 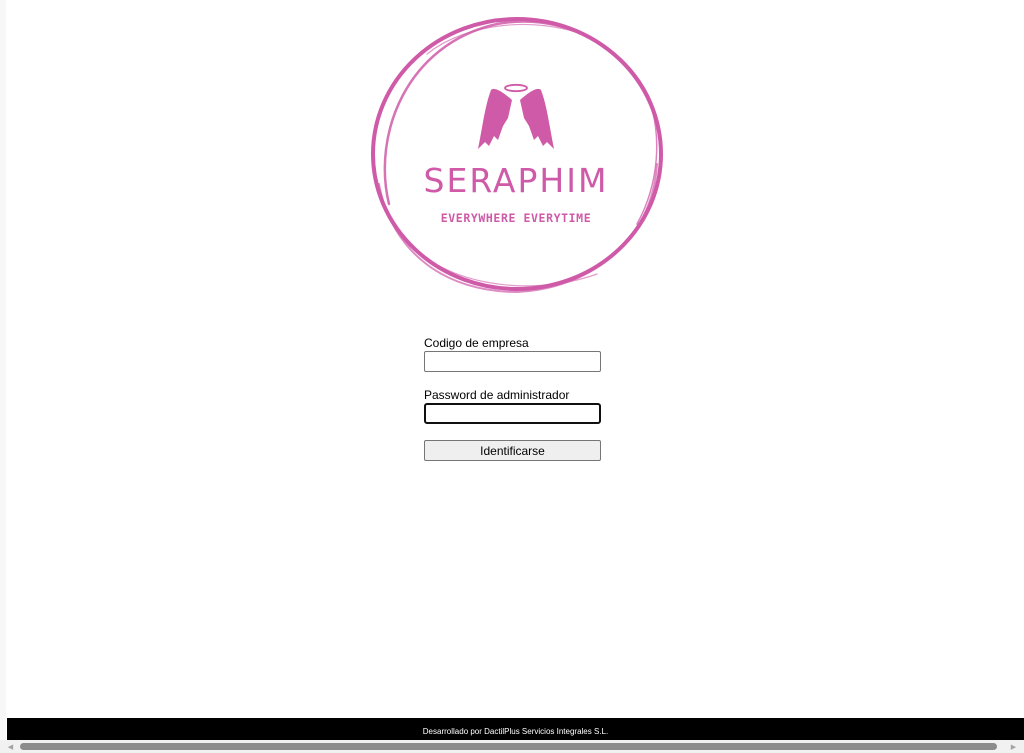 I want to click on admin-password-label: Password de administrador, so click(x=497, y=395).